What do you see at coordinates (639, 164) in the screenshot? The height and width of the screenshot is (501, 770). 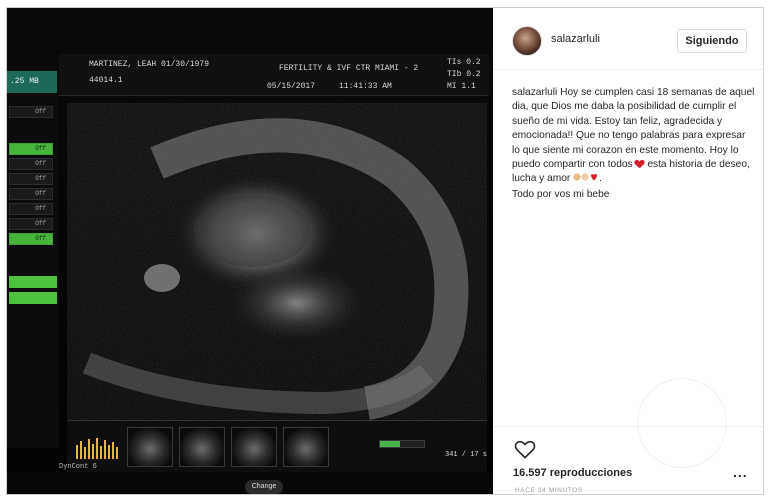 I see `red-heart-icon` at bounding box center [639, 164].